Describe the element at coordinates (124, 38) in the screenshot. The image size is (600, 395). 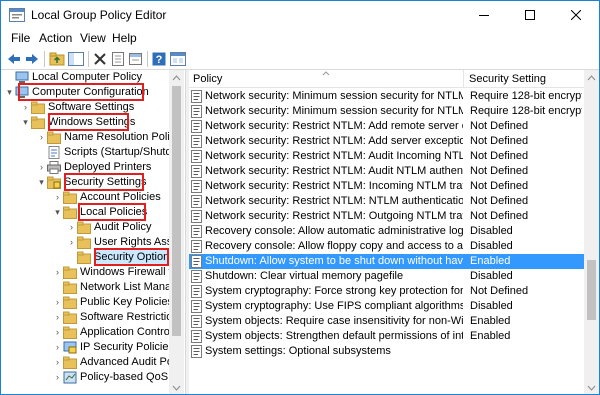
I see `menu-help: Help` at that location.